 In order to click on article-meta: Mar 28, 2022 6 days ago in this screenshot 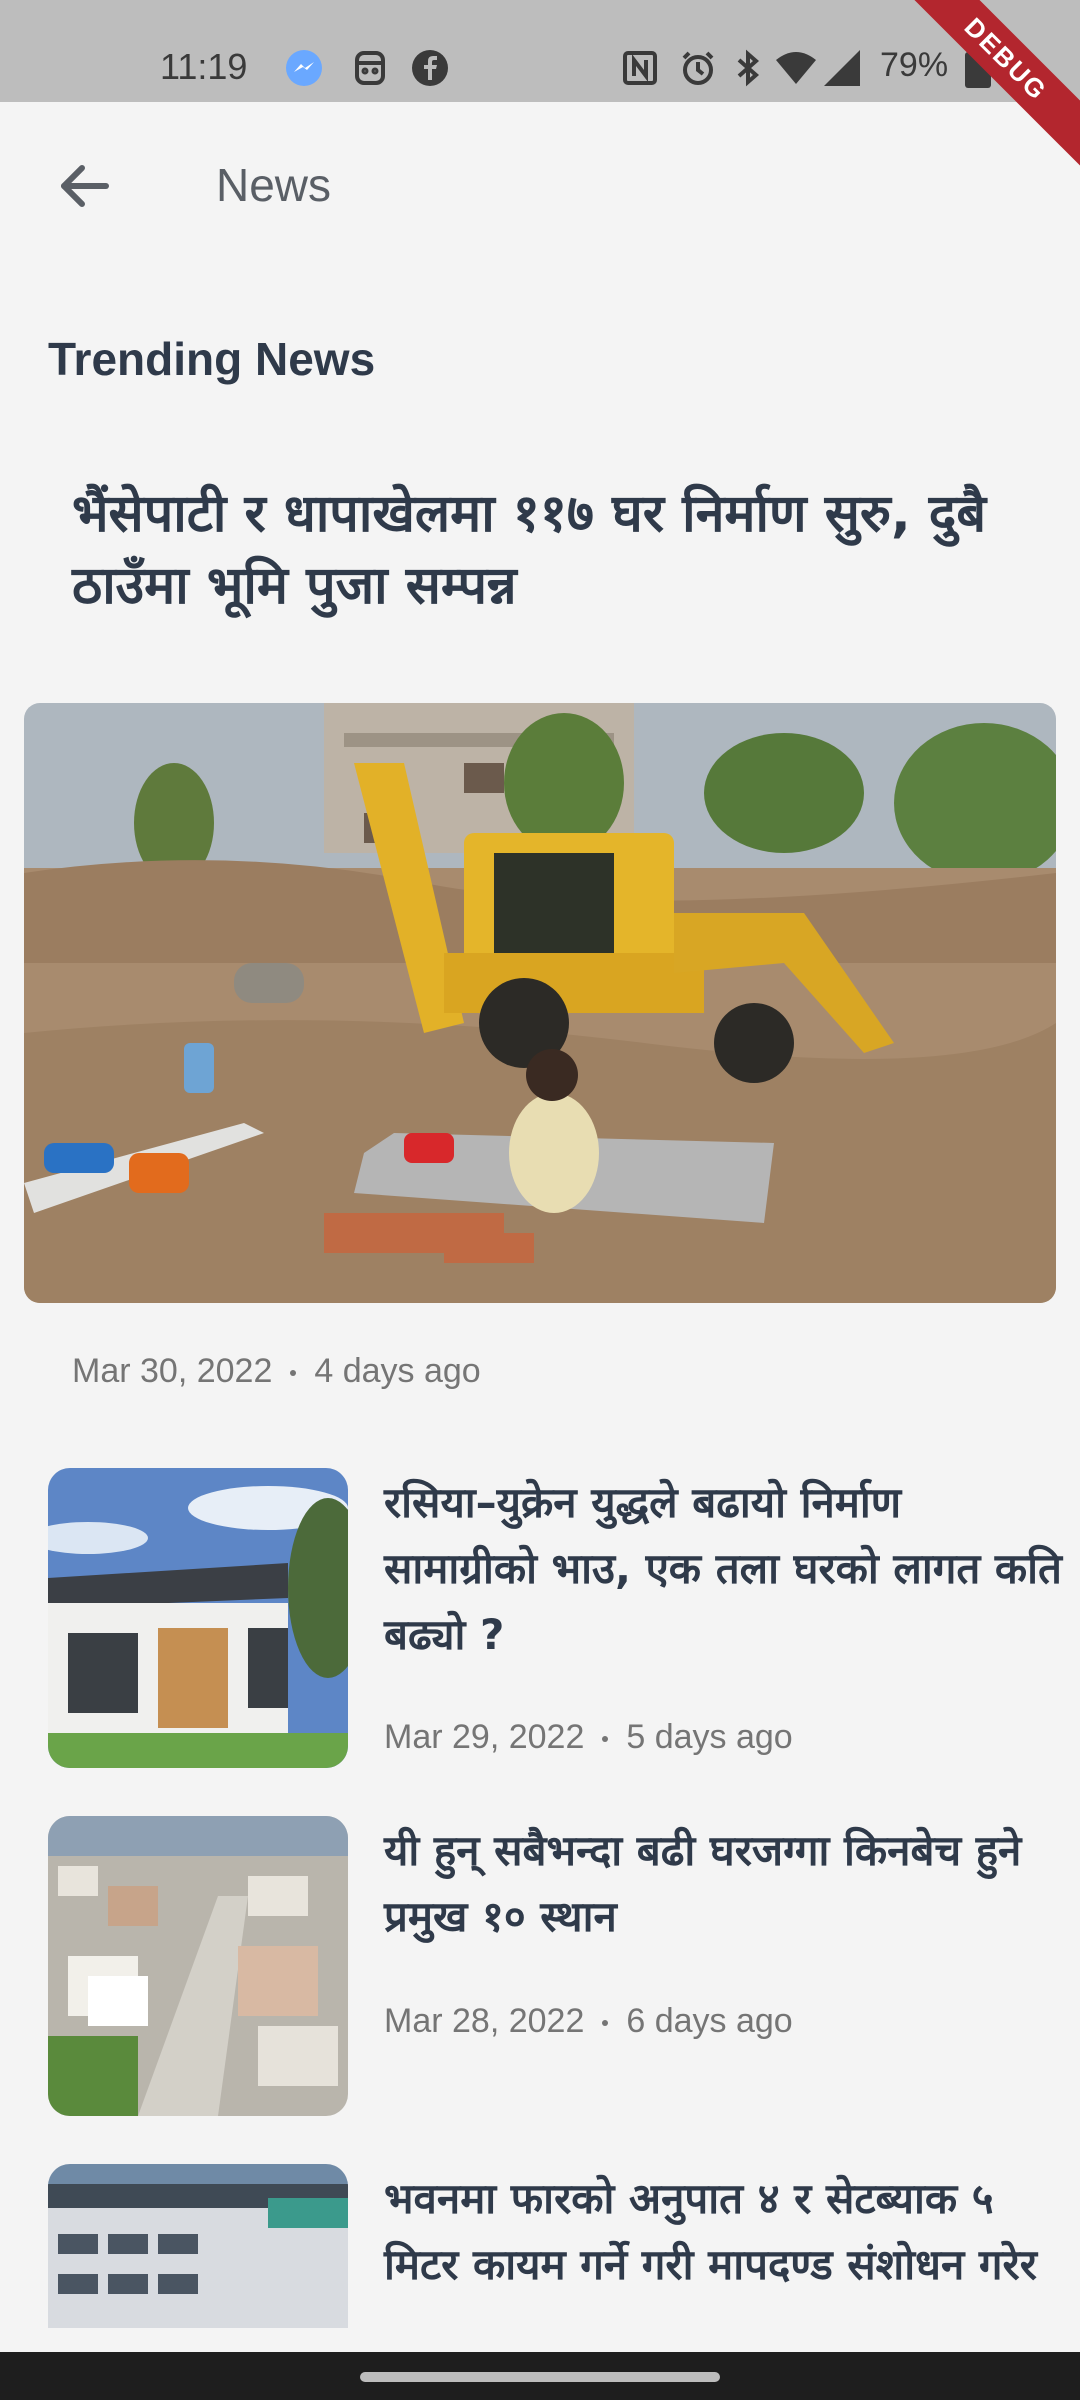, I will do `click(588, 2021)`.